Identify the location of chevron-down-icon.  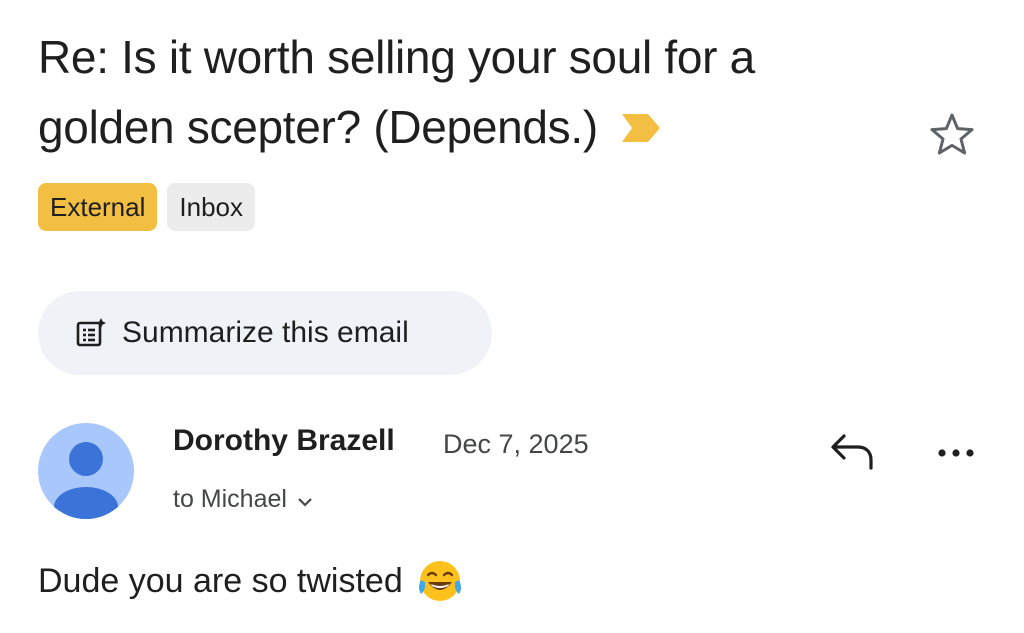
(305, 500).